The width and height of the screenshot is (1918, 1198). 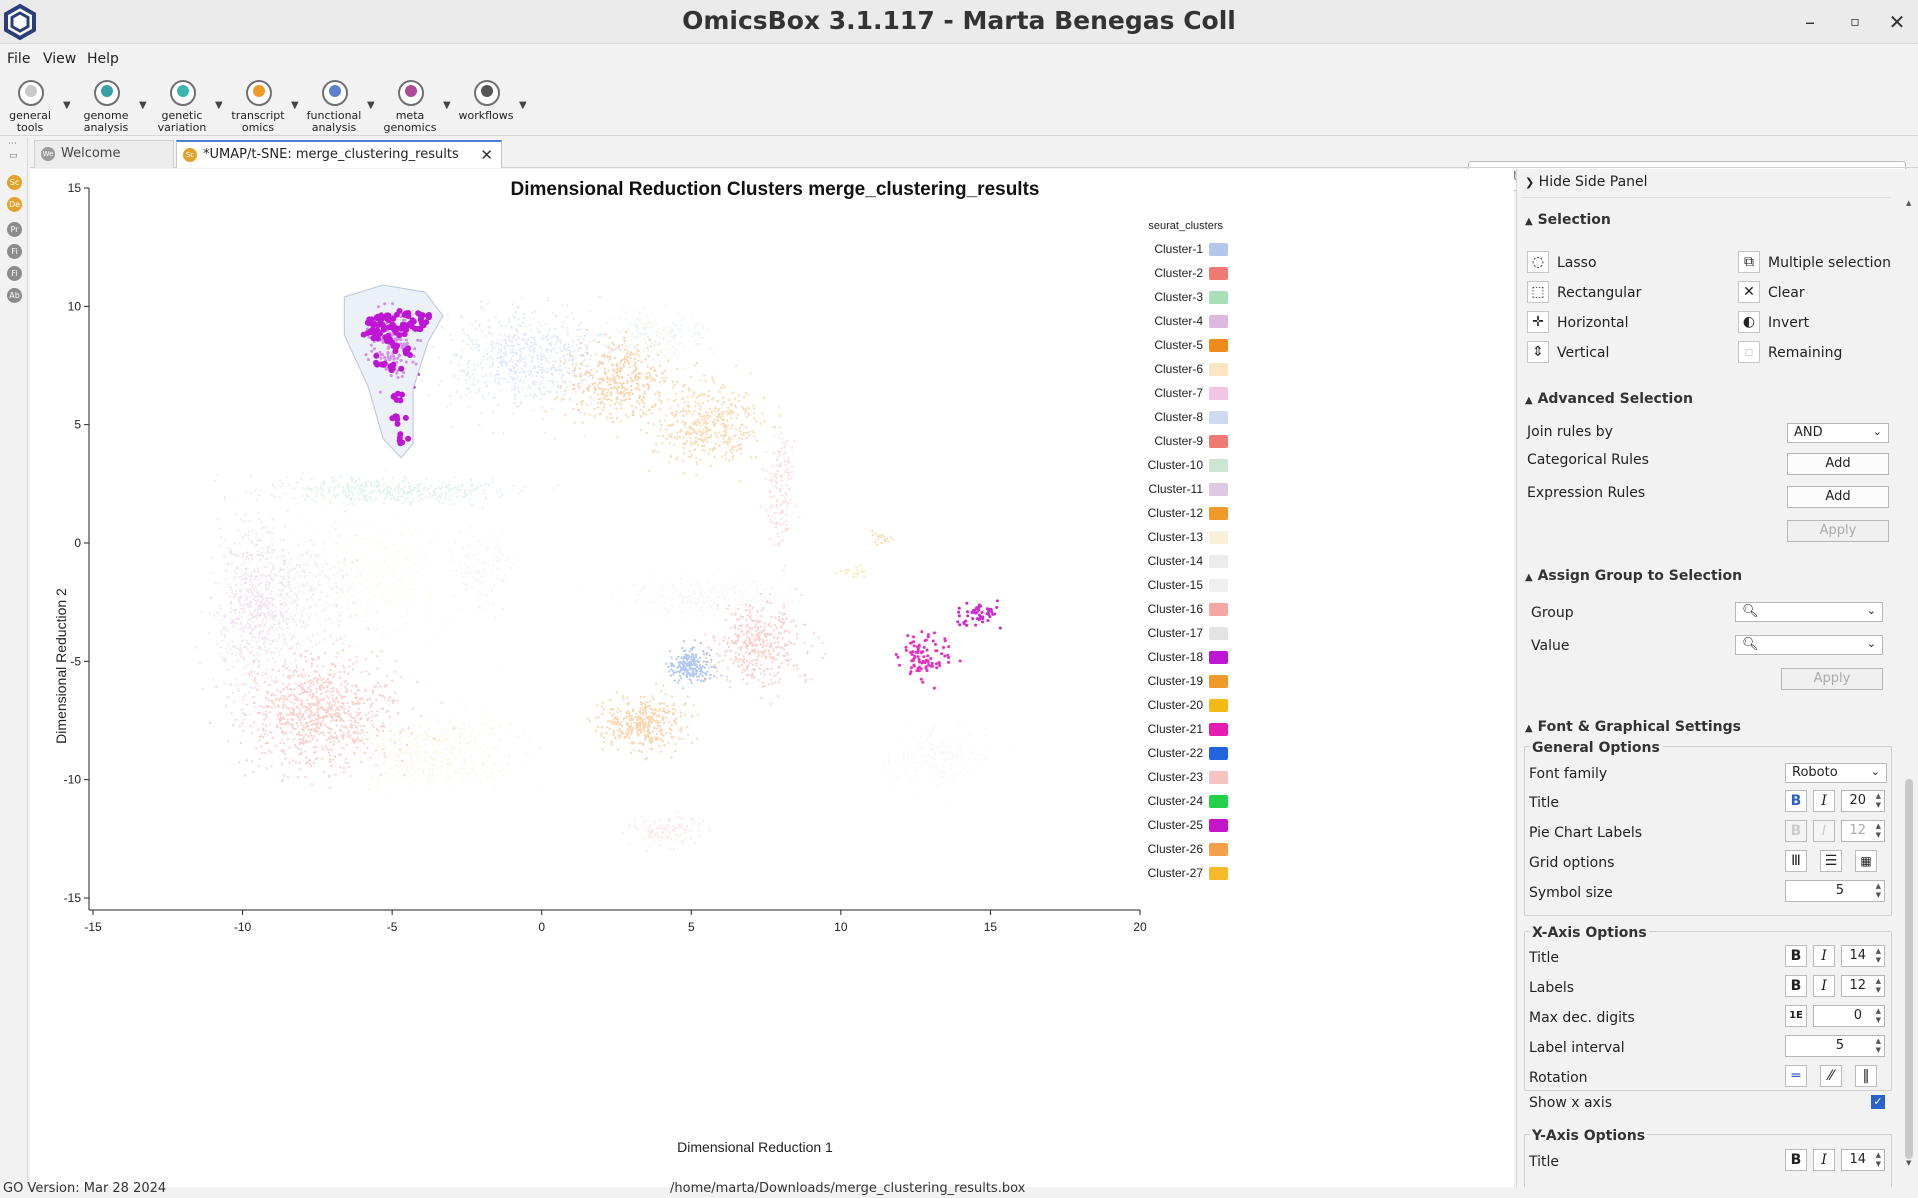 I want to click on menu-file: File, so click(x=18, y=59).